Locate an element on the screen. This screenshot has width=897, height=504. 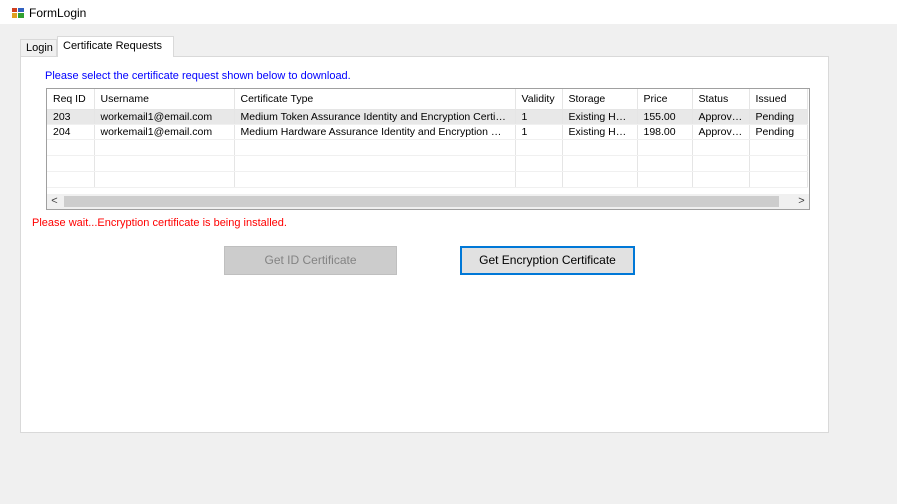
column-header-status: Status is located at coordinates (721, 99).